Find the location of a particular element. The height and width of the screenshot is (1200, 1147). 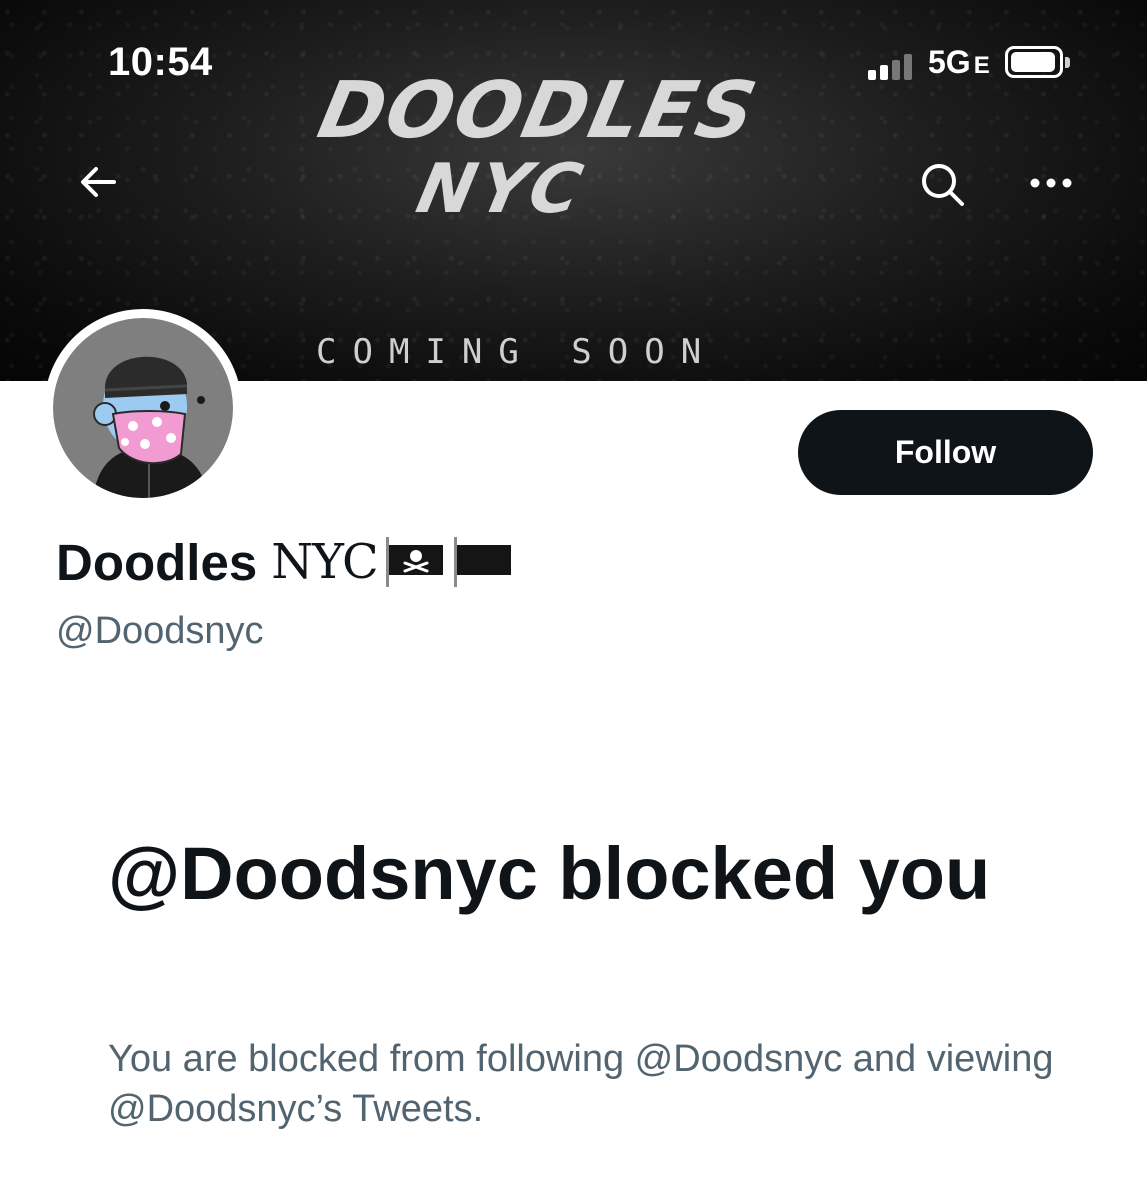

network-type: 5G is located at coordinates (949, 62).